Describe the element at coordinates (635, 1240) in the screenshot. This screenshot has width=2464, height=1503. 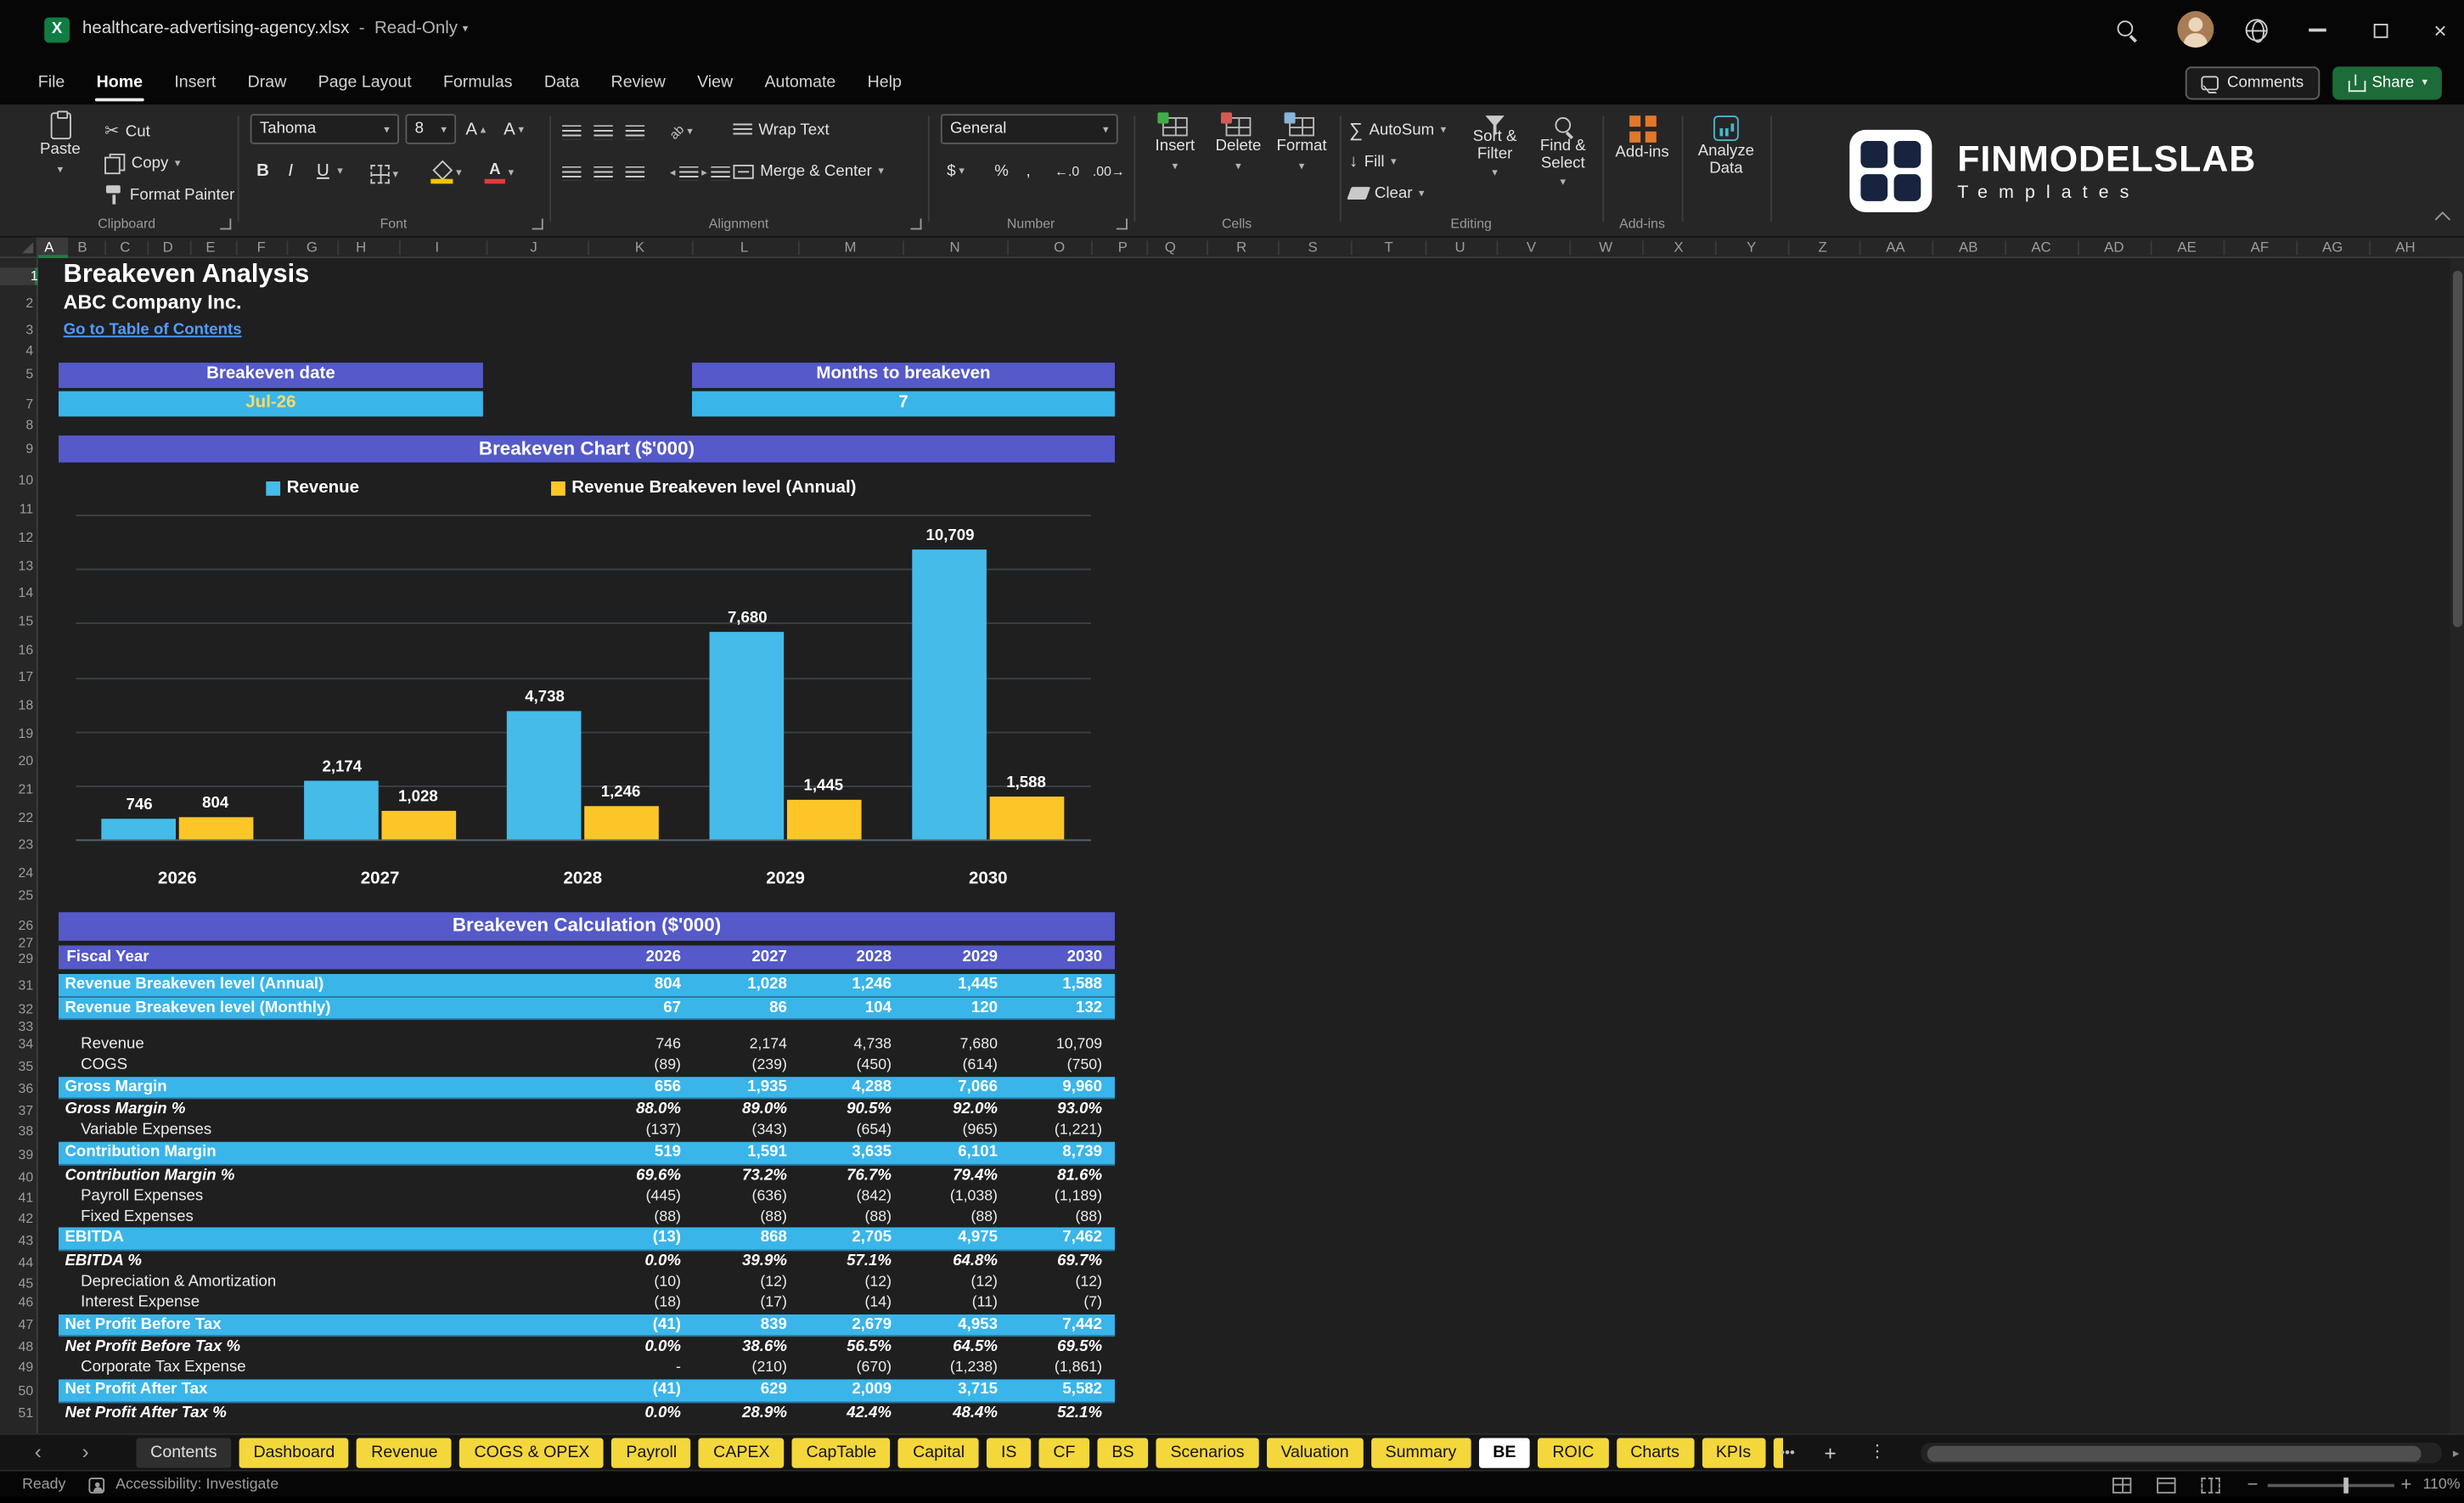
I see `calc-cell: (13)` at that location.